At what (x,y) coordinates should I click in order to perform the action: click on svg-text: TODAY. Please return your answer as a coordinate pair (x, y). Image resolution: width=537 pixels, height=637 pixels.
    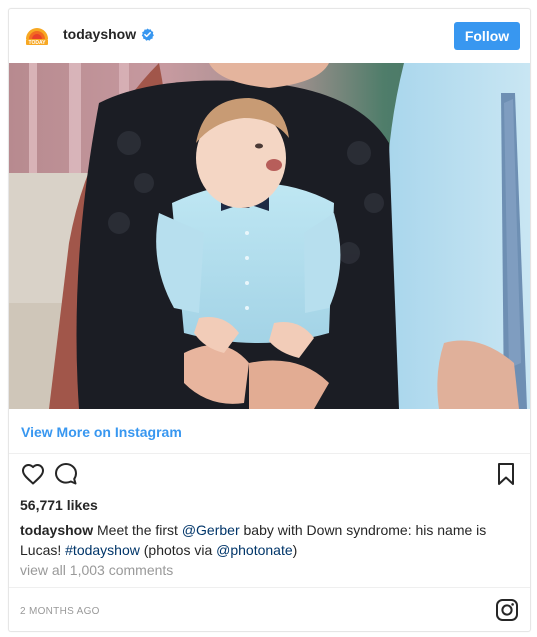
    Looking at the image, I should click on (38, 43).